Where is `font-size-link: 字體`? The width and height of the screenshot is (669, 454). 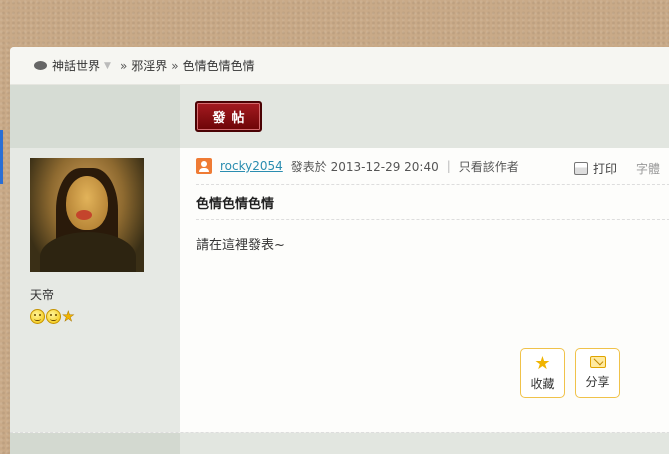
font-size-link: 字體 is located at coordinates (648, 168).